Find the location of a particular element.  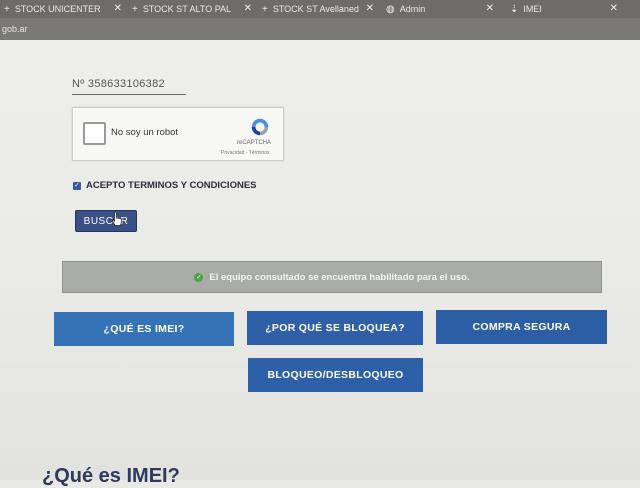

tab-stock-unicenter: + STOCK UNICENTER ✕ is located at coordinates (63, 9).